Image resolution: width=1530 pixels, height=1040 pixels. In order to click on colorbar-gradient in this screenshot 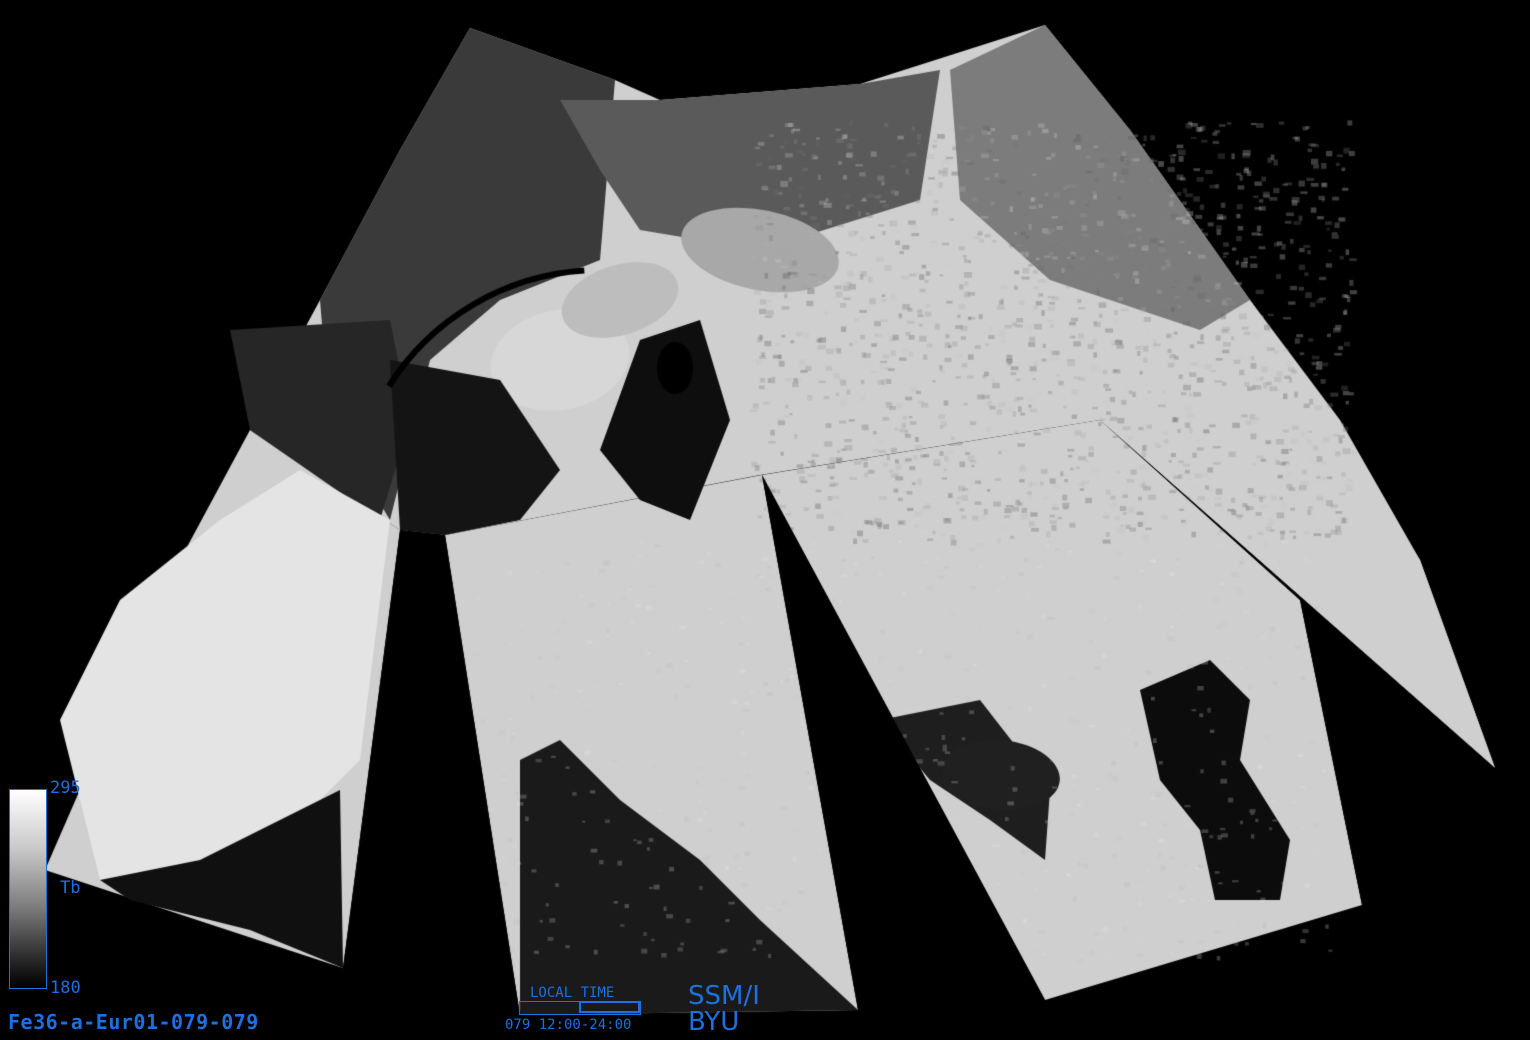, I will do `click(28, 889)`.